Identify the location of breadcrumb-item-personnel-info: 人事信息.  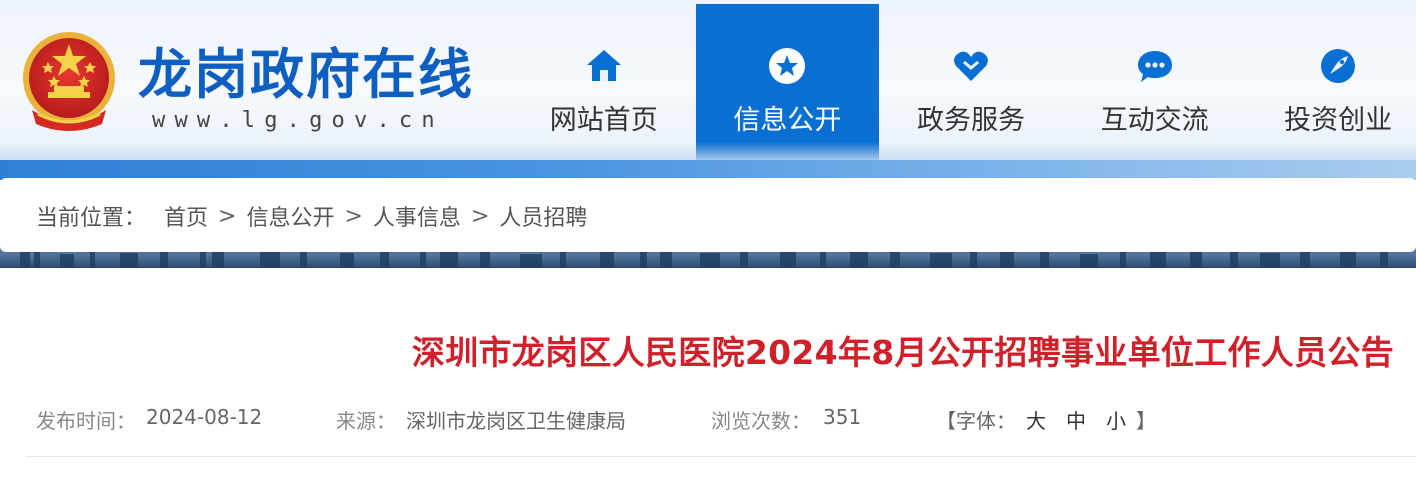
(417, 216).